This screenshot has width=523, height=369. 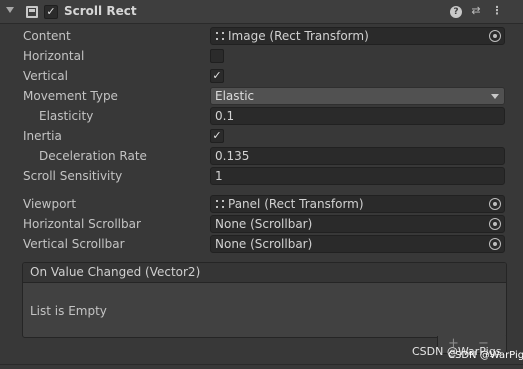 What do you see at coordinates (261, 56) in the screenshot?
I see `property-horizontal: Horizontal` at bounding box center [261, 56].